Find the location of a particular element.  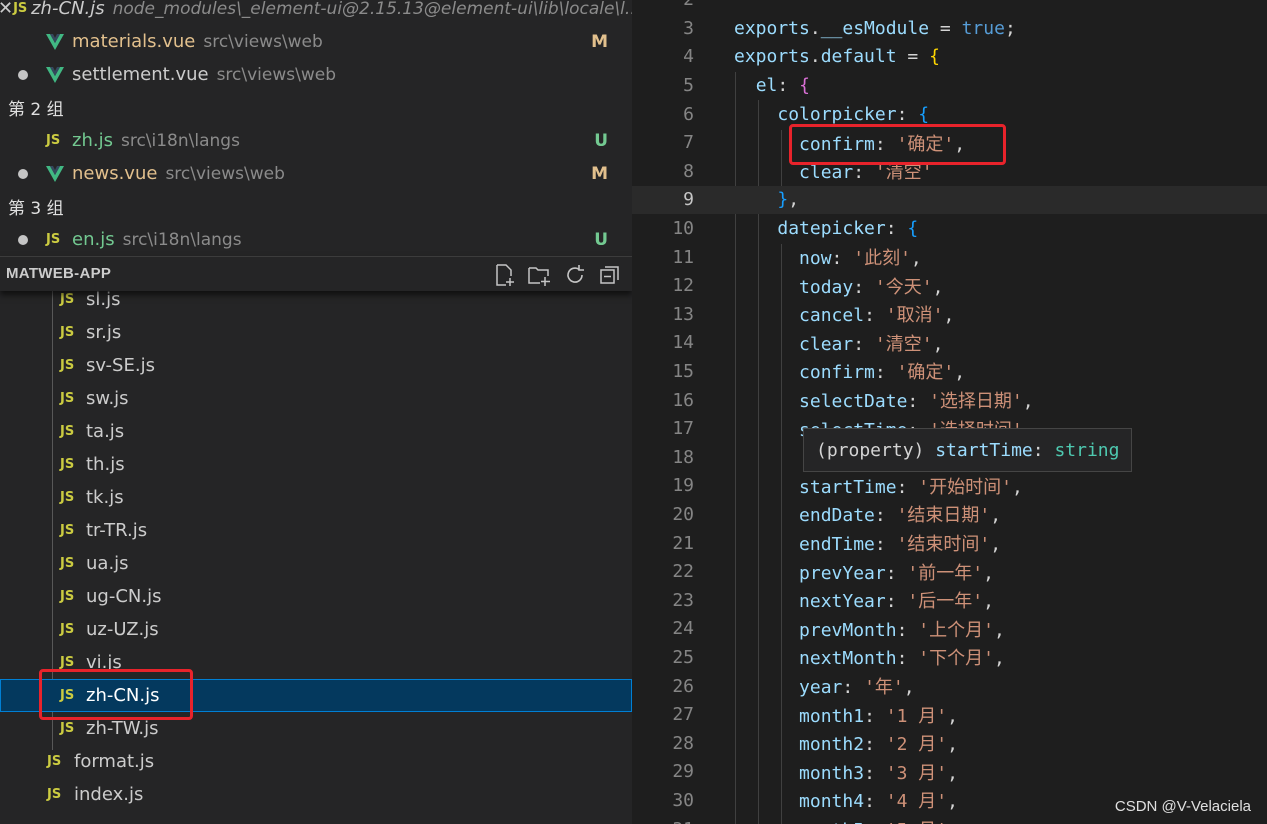

open-editor-item: materials.vue src\views\web M is located at coordinates (316, 41).